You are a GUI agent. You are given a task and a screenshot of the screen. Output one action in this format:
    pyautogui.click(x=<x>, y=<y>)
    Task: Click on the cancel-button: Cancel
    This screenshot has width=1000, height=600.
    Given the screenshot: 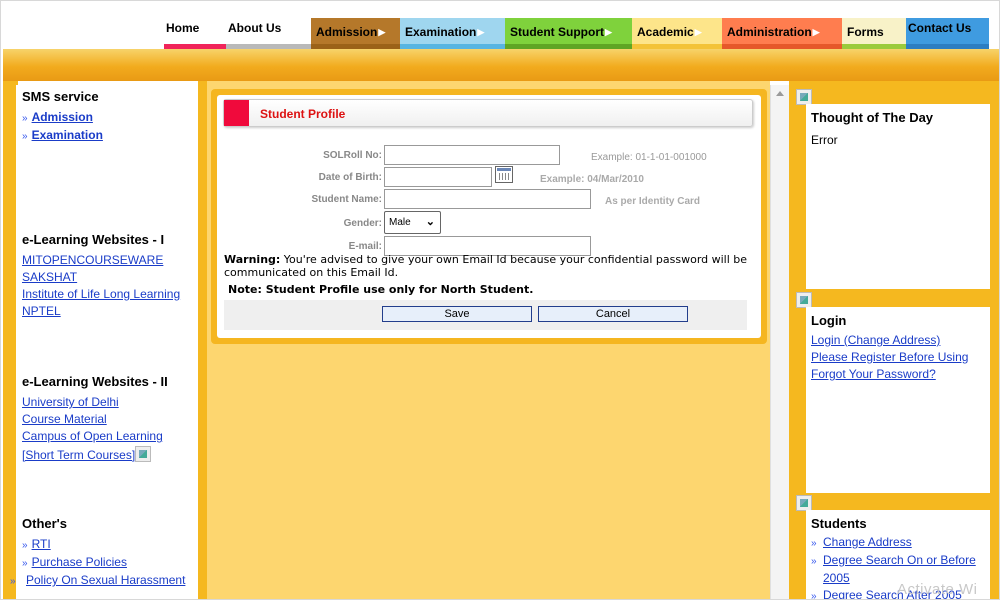 What is the action you would take?
    pyautogui.click(x=613, y=314)
    